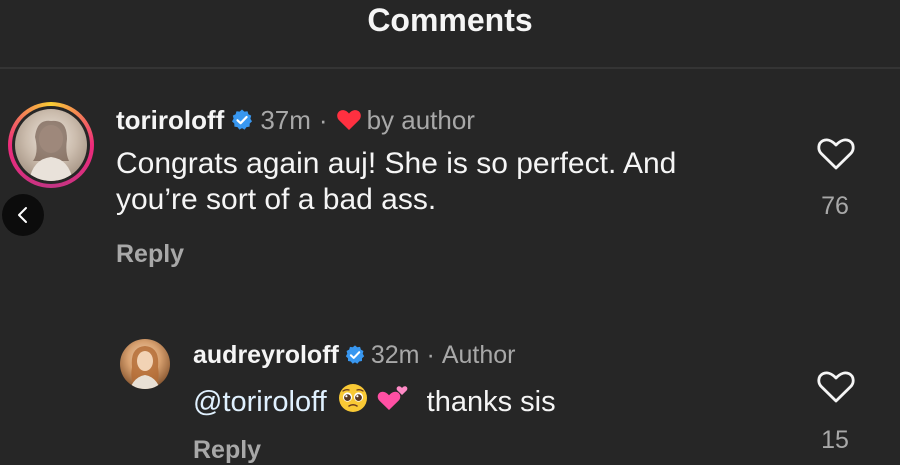 The width and height of the screenshot is (900, 465). What do you see at coordinates (420, 119) in the screenshot?
I see `liked-by-author-label: by author` at bounding box center [420, 119].